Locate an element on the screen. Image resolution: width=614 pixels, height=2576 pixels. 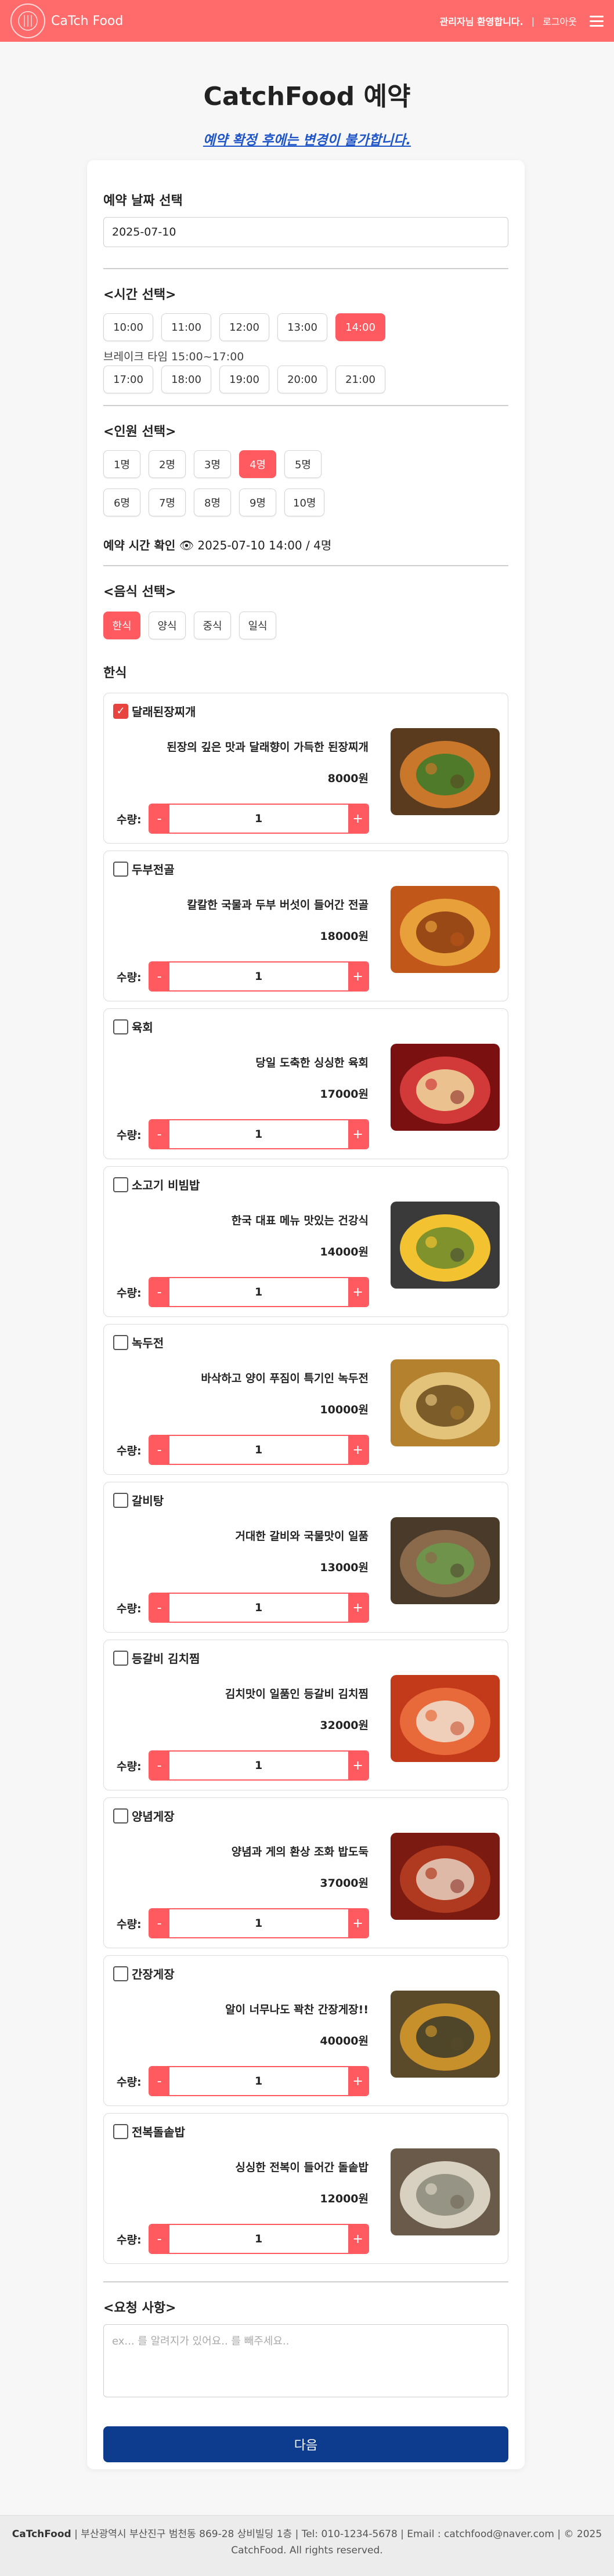
time-slot: 21:00 is located at coordinates (360, 379).